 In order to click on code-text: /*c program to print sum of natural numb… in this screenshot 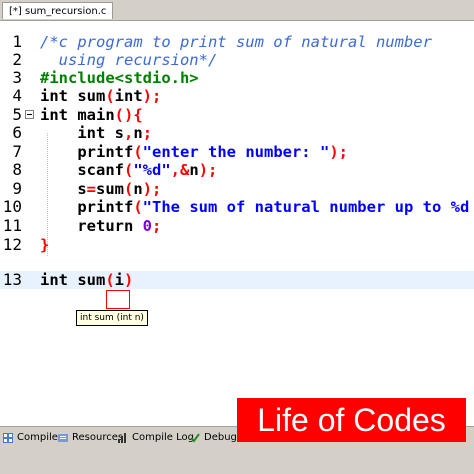, I will do `click(236, 42)`.